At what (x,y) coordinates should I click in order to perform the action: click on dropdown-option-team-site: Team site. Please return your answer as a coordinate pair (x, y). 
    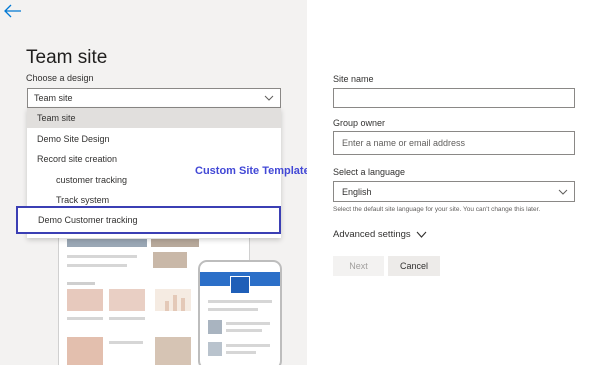
    Looking at the image, I should click on (154, 118).